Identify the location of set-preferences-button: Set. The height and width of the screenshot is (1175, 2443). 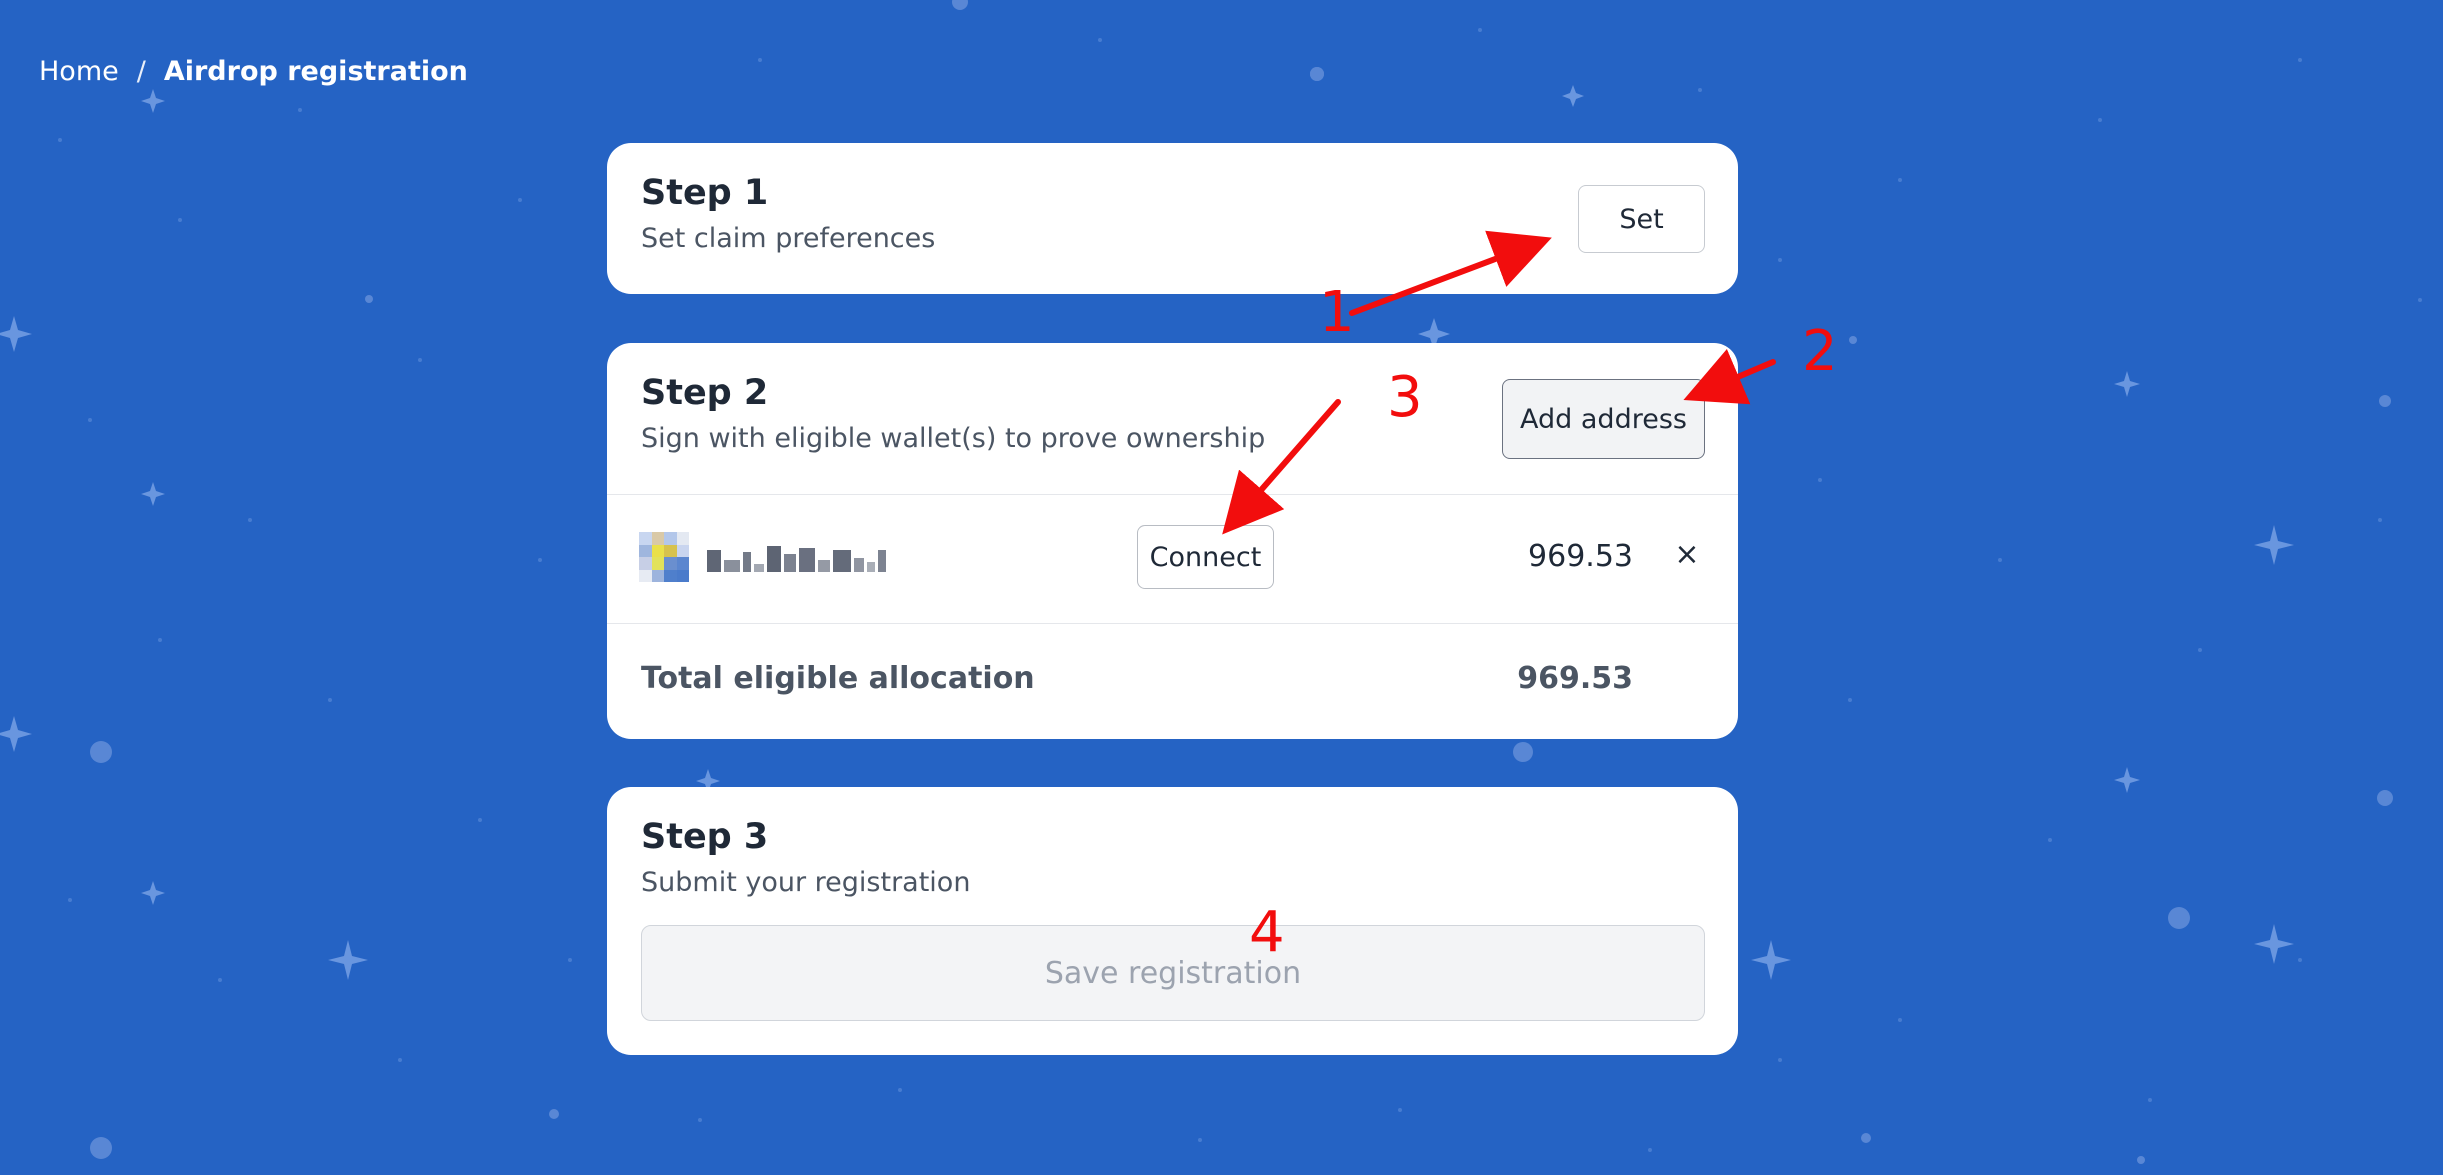
(1641, 219).